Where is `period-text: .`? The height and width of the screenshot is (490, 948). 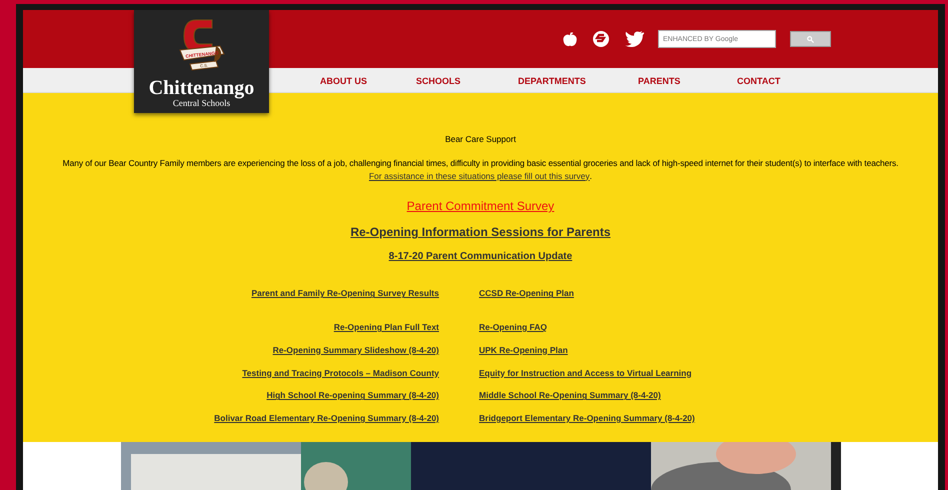 period-text: . is located at coordinates (591, 176).